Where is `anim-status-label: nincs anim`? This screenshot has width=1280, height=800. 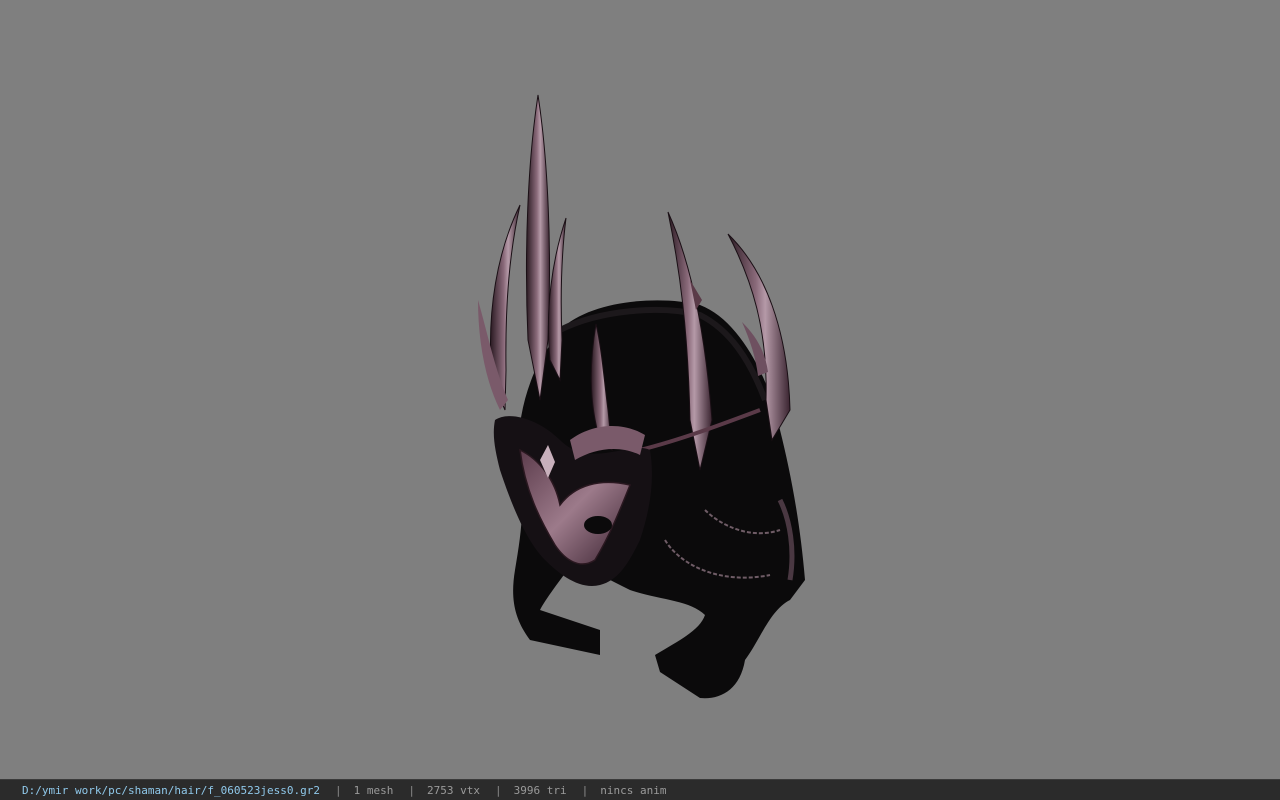 anim-status-label: nincs anim is located at coordinates (633, 790).